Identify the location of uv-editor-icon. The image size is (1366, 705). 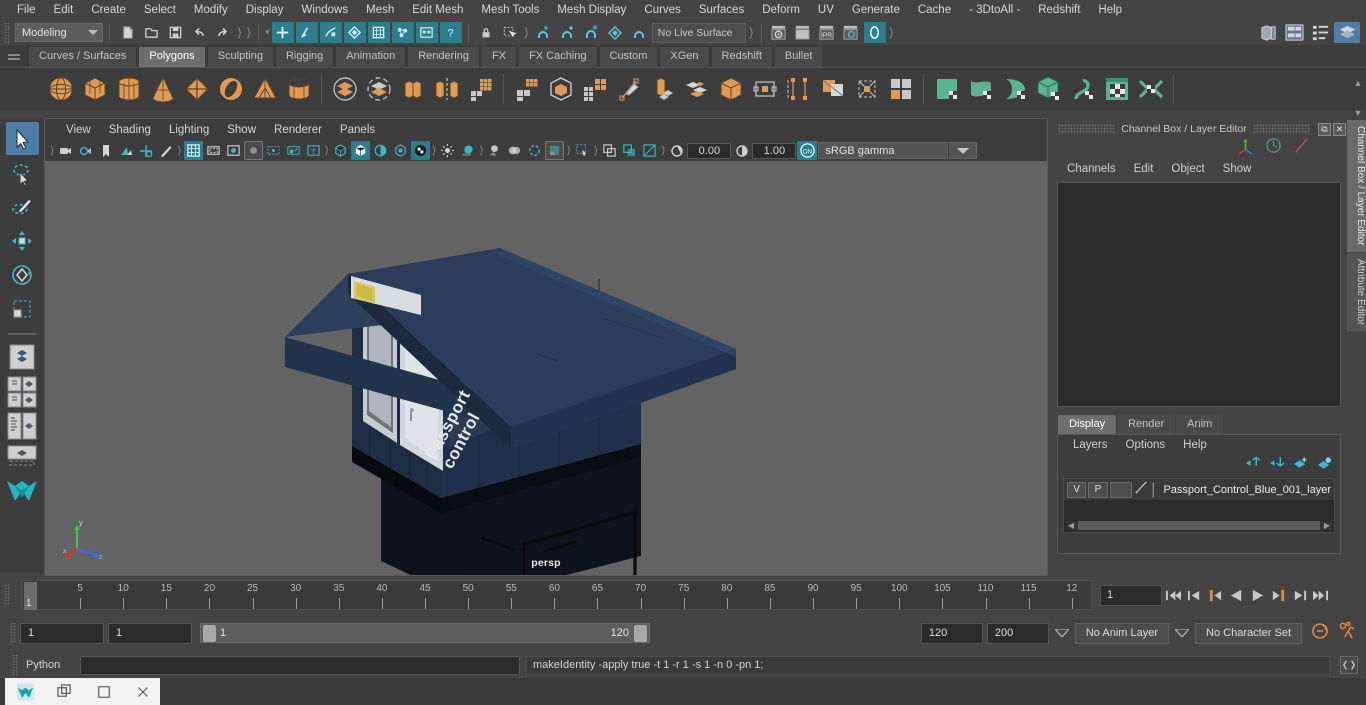
(1116, 89).